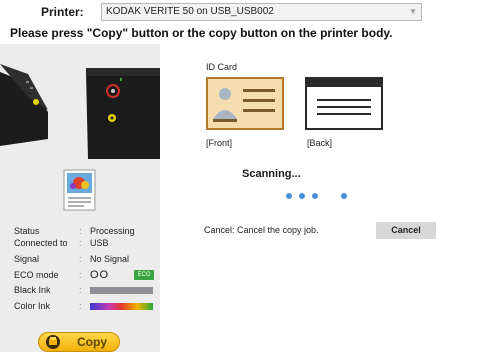 The height and width of the screenshot is (352, 478). I want to click on printer-select: KODAK VERITE 50 on USB_USB002 ▼, so click(261, 12).